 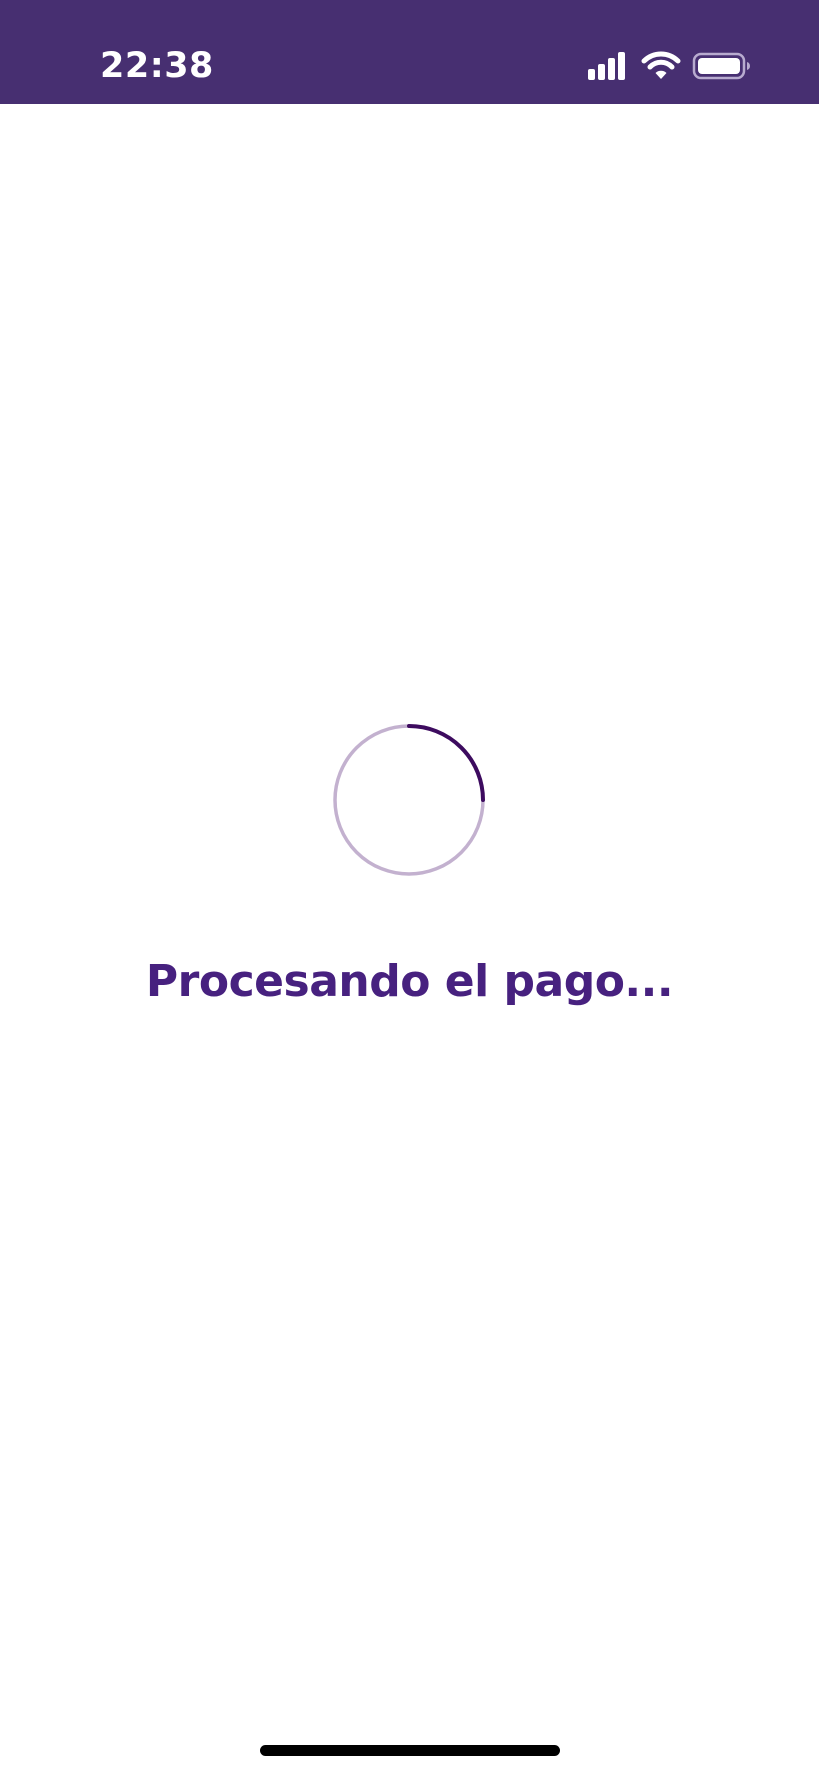 I want to click on status-icons, so click(x=669, y=66).